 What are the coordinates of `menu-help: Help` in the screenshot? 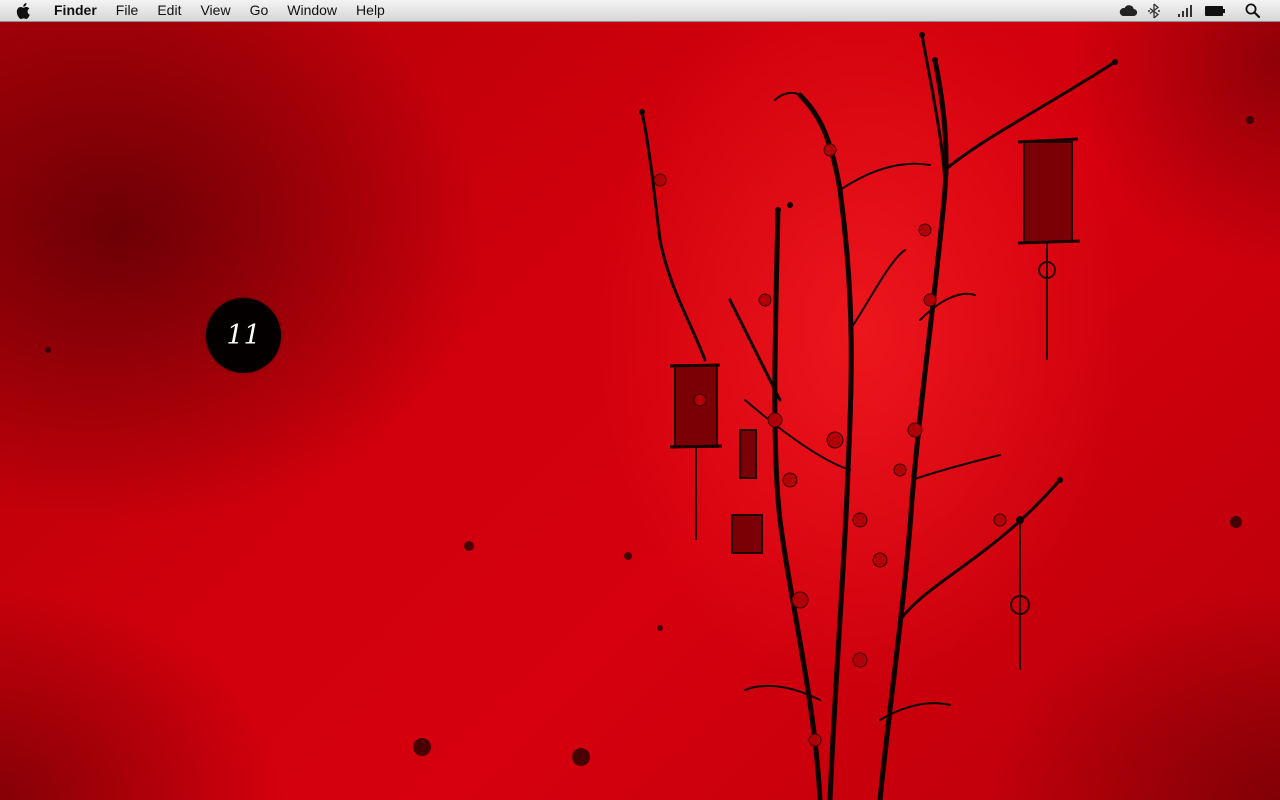 It's located at (370, 10).